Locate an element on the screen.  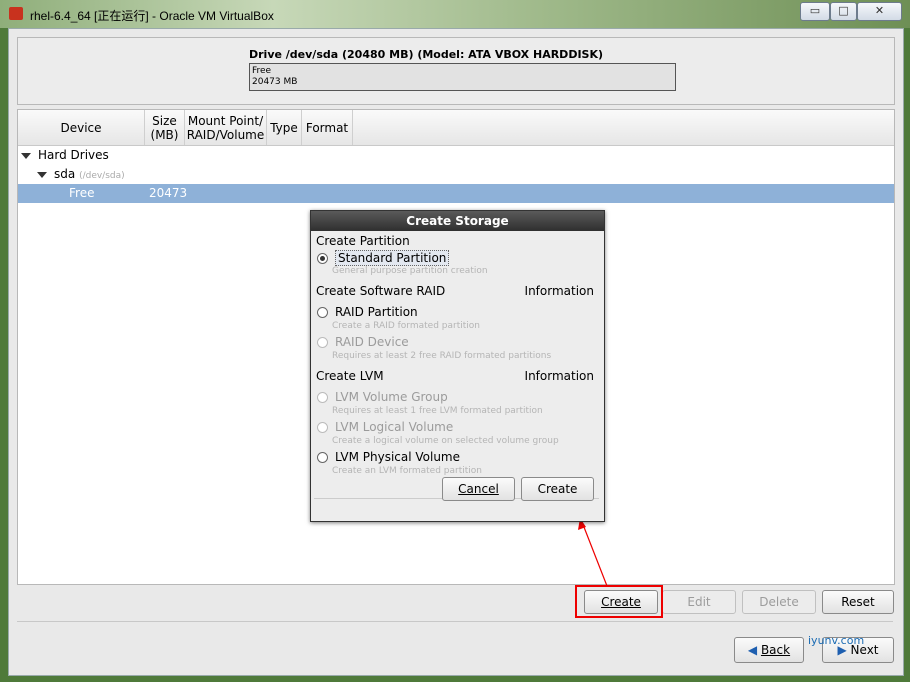
device-name: Hard Drives is located at coordinates (73, 155).